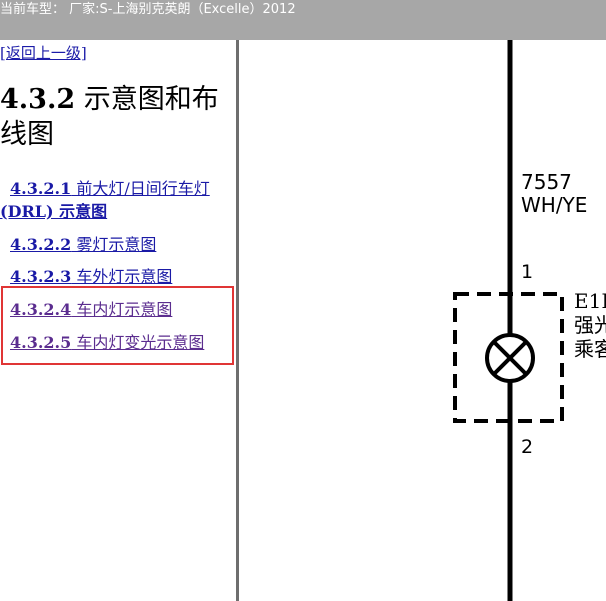  Describe the element at coordinates (527, 447) in the screenshot. I see `pin-number-bottom: 2` at that location.